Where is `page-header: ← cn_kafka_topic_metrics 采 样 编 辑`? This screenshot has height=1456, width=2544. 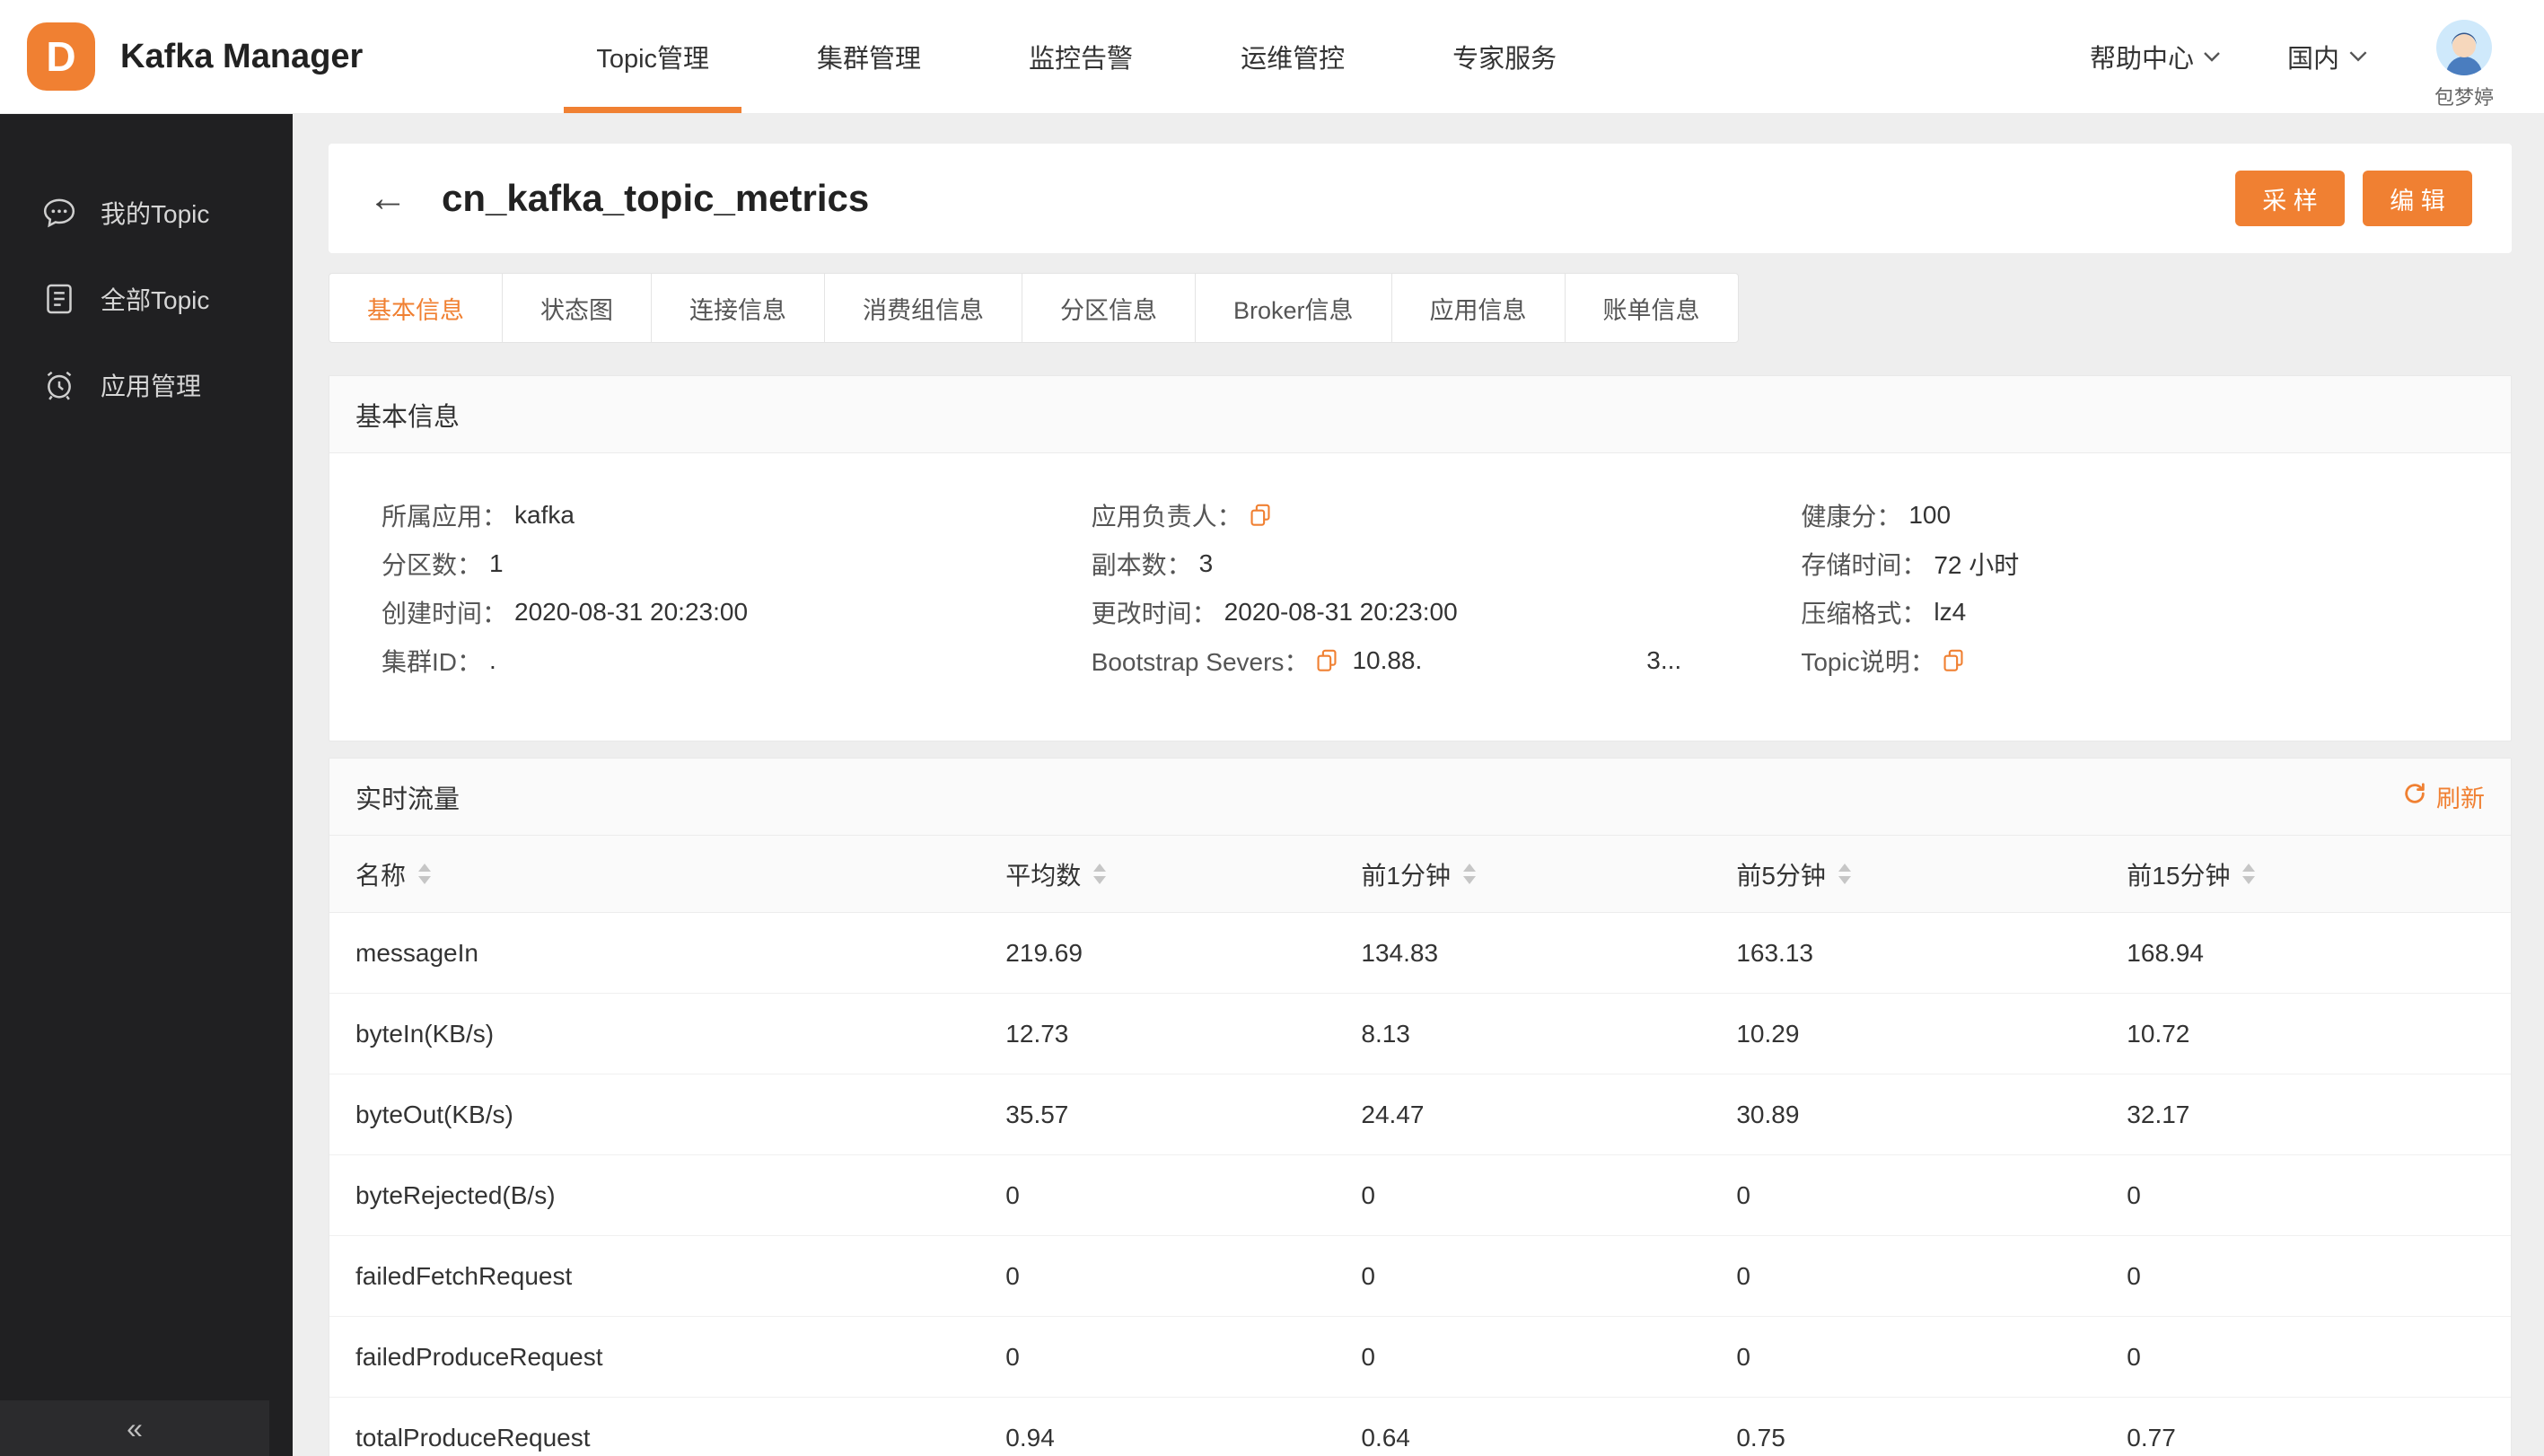
page-header: ← cn_kafka_topic_metrics 采 样 编 辑 is located at coordinates (1420, 198).